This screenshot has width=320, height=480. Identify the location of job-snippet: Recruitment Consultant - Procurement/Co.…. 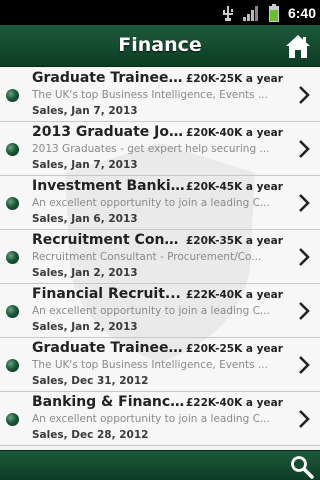
(147, 257).